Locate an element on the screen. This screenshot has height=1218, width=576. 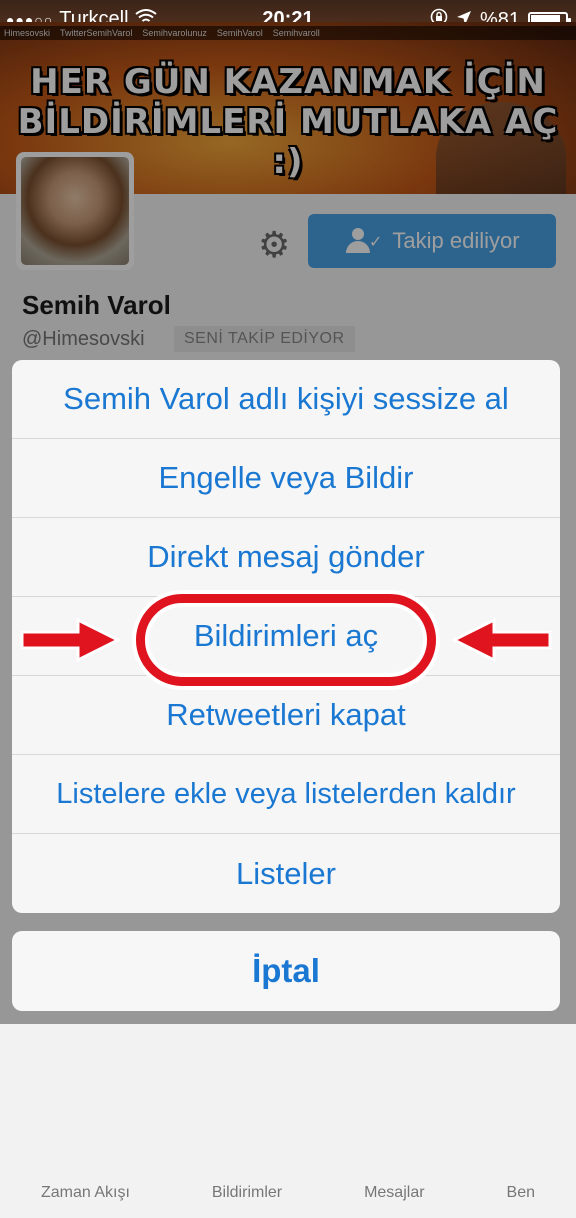
tab-timeline: Zaman Akışı is located at coordinates (85, 1201).